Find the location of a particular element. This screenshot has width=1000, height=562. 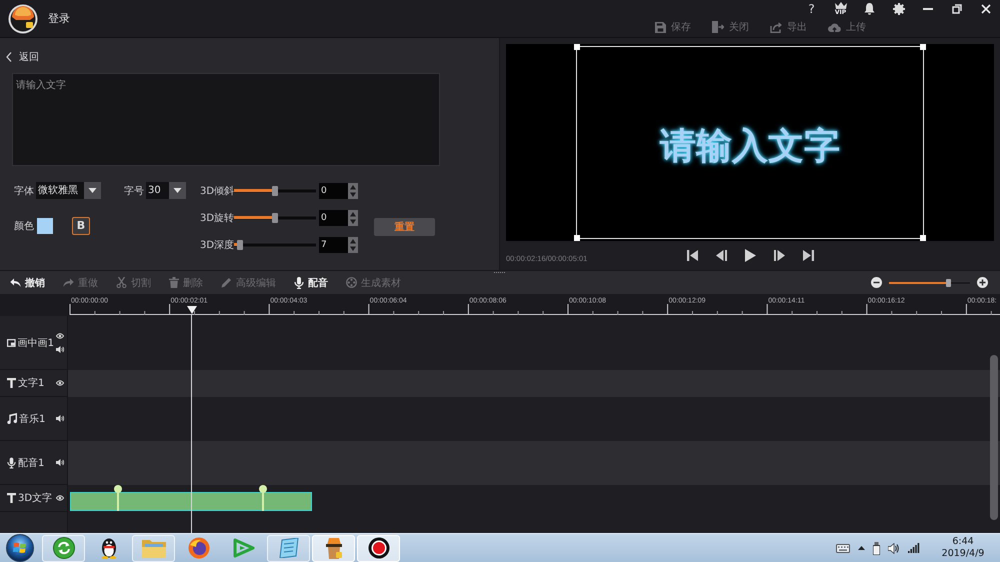

help-button: ? is located at coordinates (811, 8).